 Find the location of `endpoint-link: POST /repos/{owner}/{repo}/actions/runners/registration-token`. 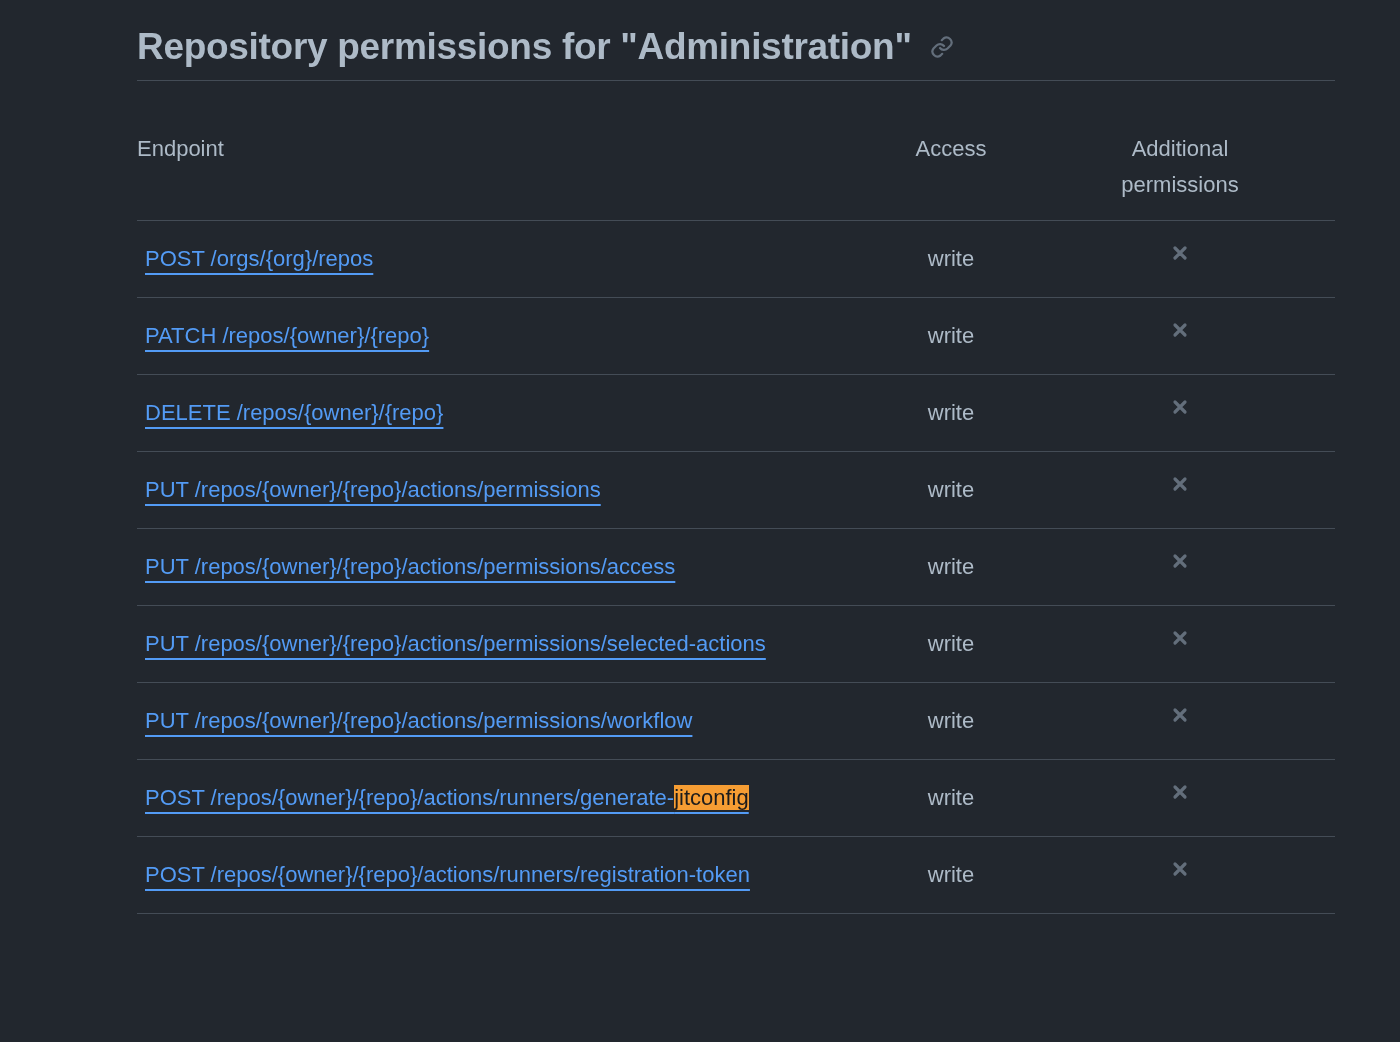

endpoint-link: POST /repos/{owner}/{repo}/actions/runners/registration-token is located at coordinates (447, 875).